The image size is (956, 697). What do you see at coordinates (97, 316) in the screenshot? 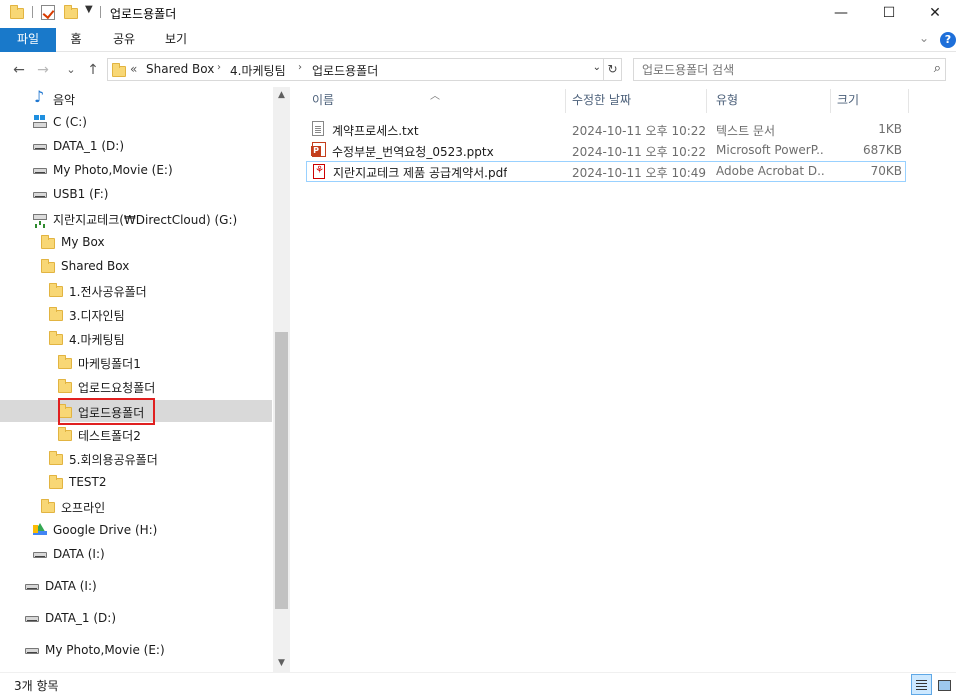
I see `tree-item-label: 3.디자인팀` at bounding box center [97, 316].